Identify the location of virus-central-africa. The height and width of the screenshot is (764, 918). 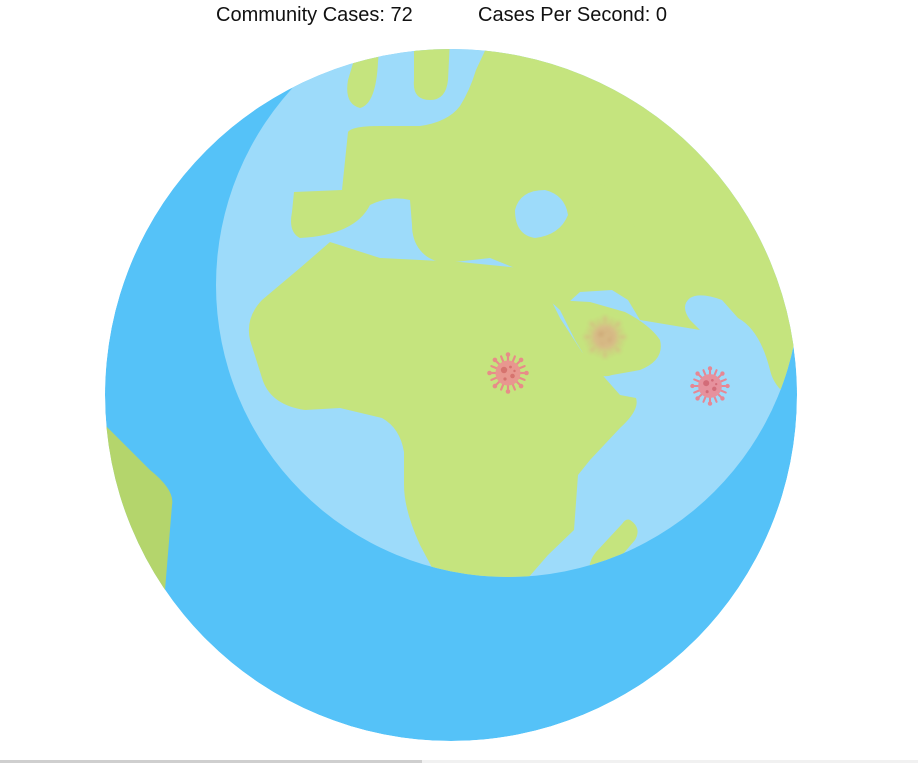
(508, 373).